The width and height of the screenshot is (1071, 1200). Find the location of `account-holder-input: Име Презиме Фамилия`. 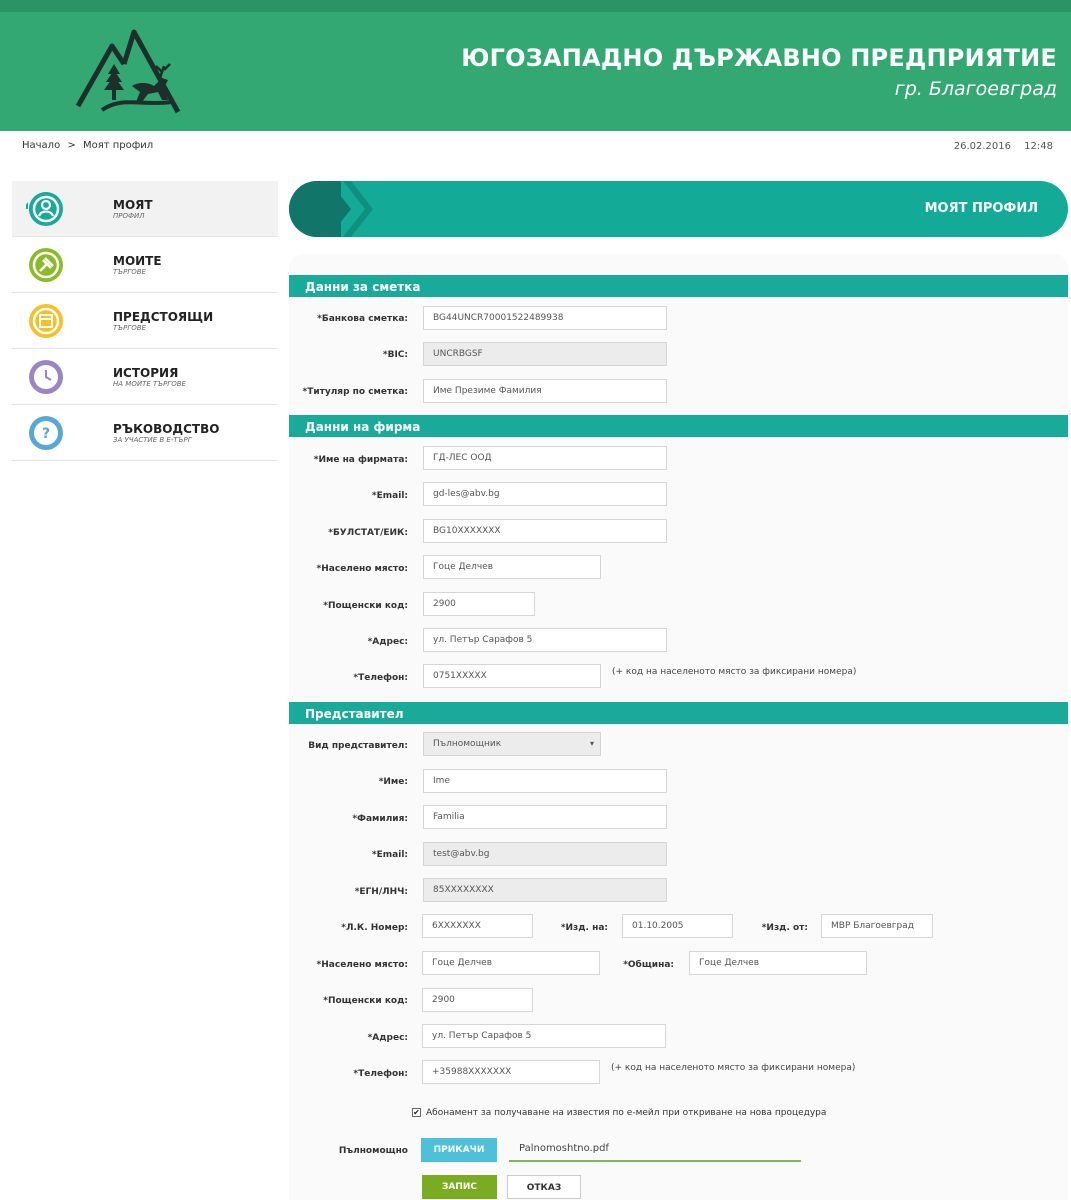

account-holder-input: Име Презиме Фамилия is located at coordinates (545, 391).